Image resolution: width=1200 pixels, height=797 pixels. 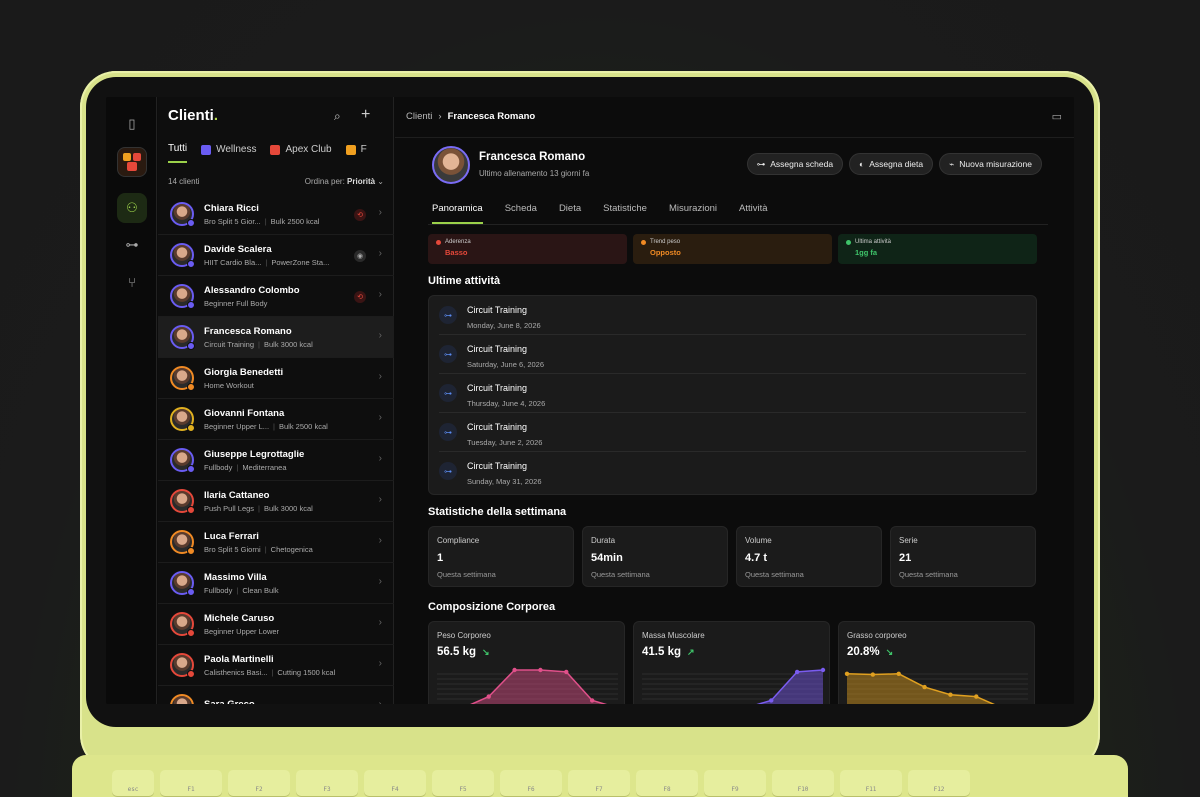 I want to click on tab-panoramica: Panoramica, so click(x=457, y=213).